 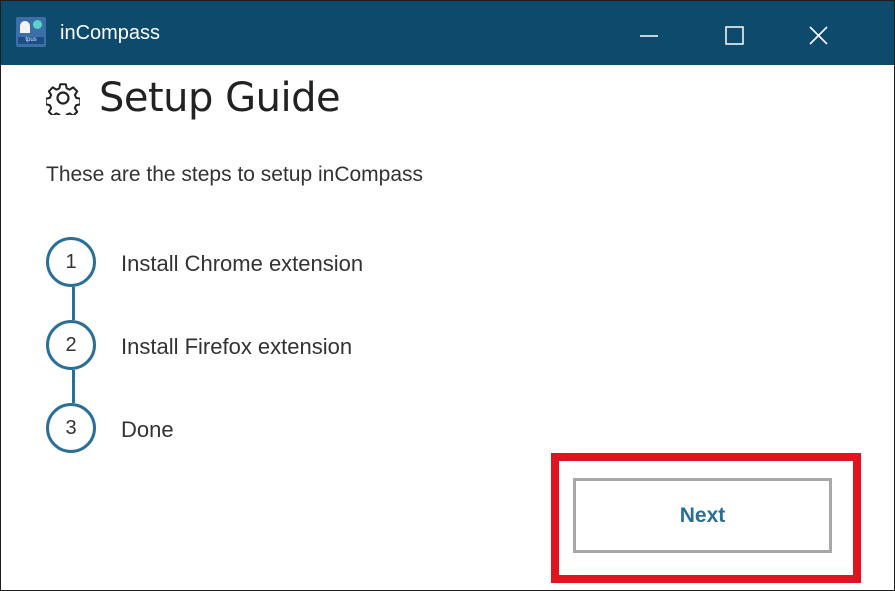 What do you see at coordinates (63, 99) in the screenshot?
I see `gear-icon` at bounding box center [63, 99].